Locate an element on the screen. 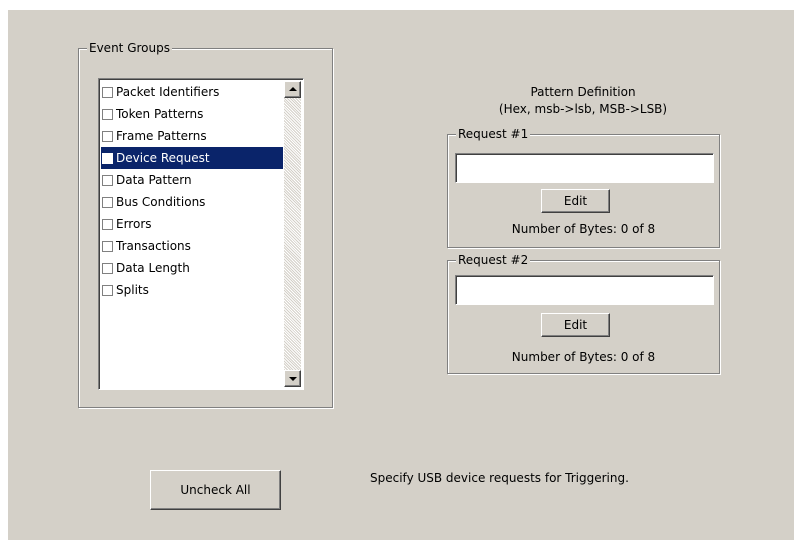 This screenshot has height=540, width=802. pattern-definition-line1: Pattern Definition is located at coordinates (583, 92).